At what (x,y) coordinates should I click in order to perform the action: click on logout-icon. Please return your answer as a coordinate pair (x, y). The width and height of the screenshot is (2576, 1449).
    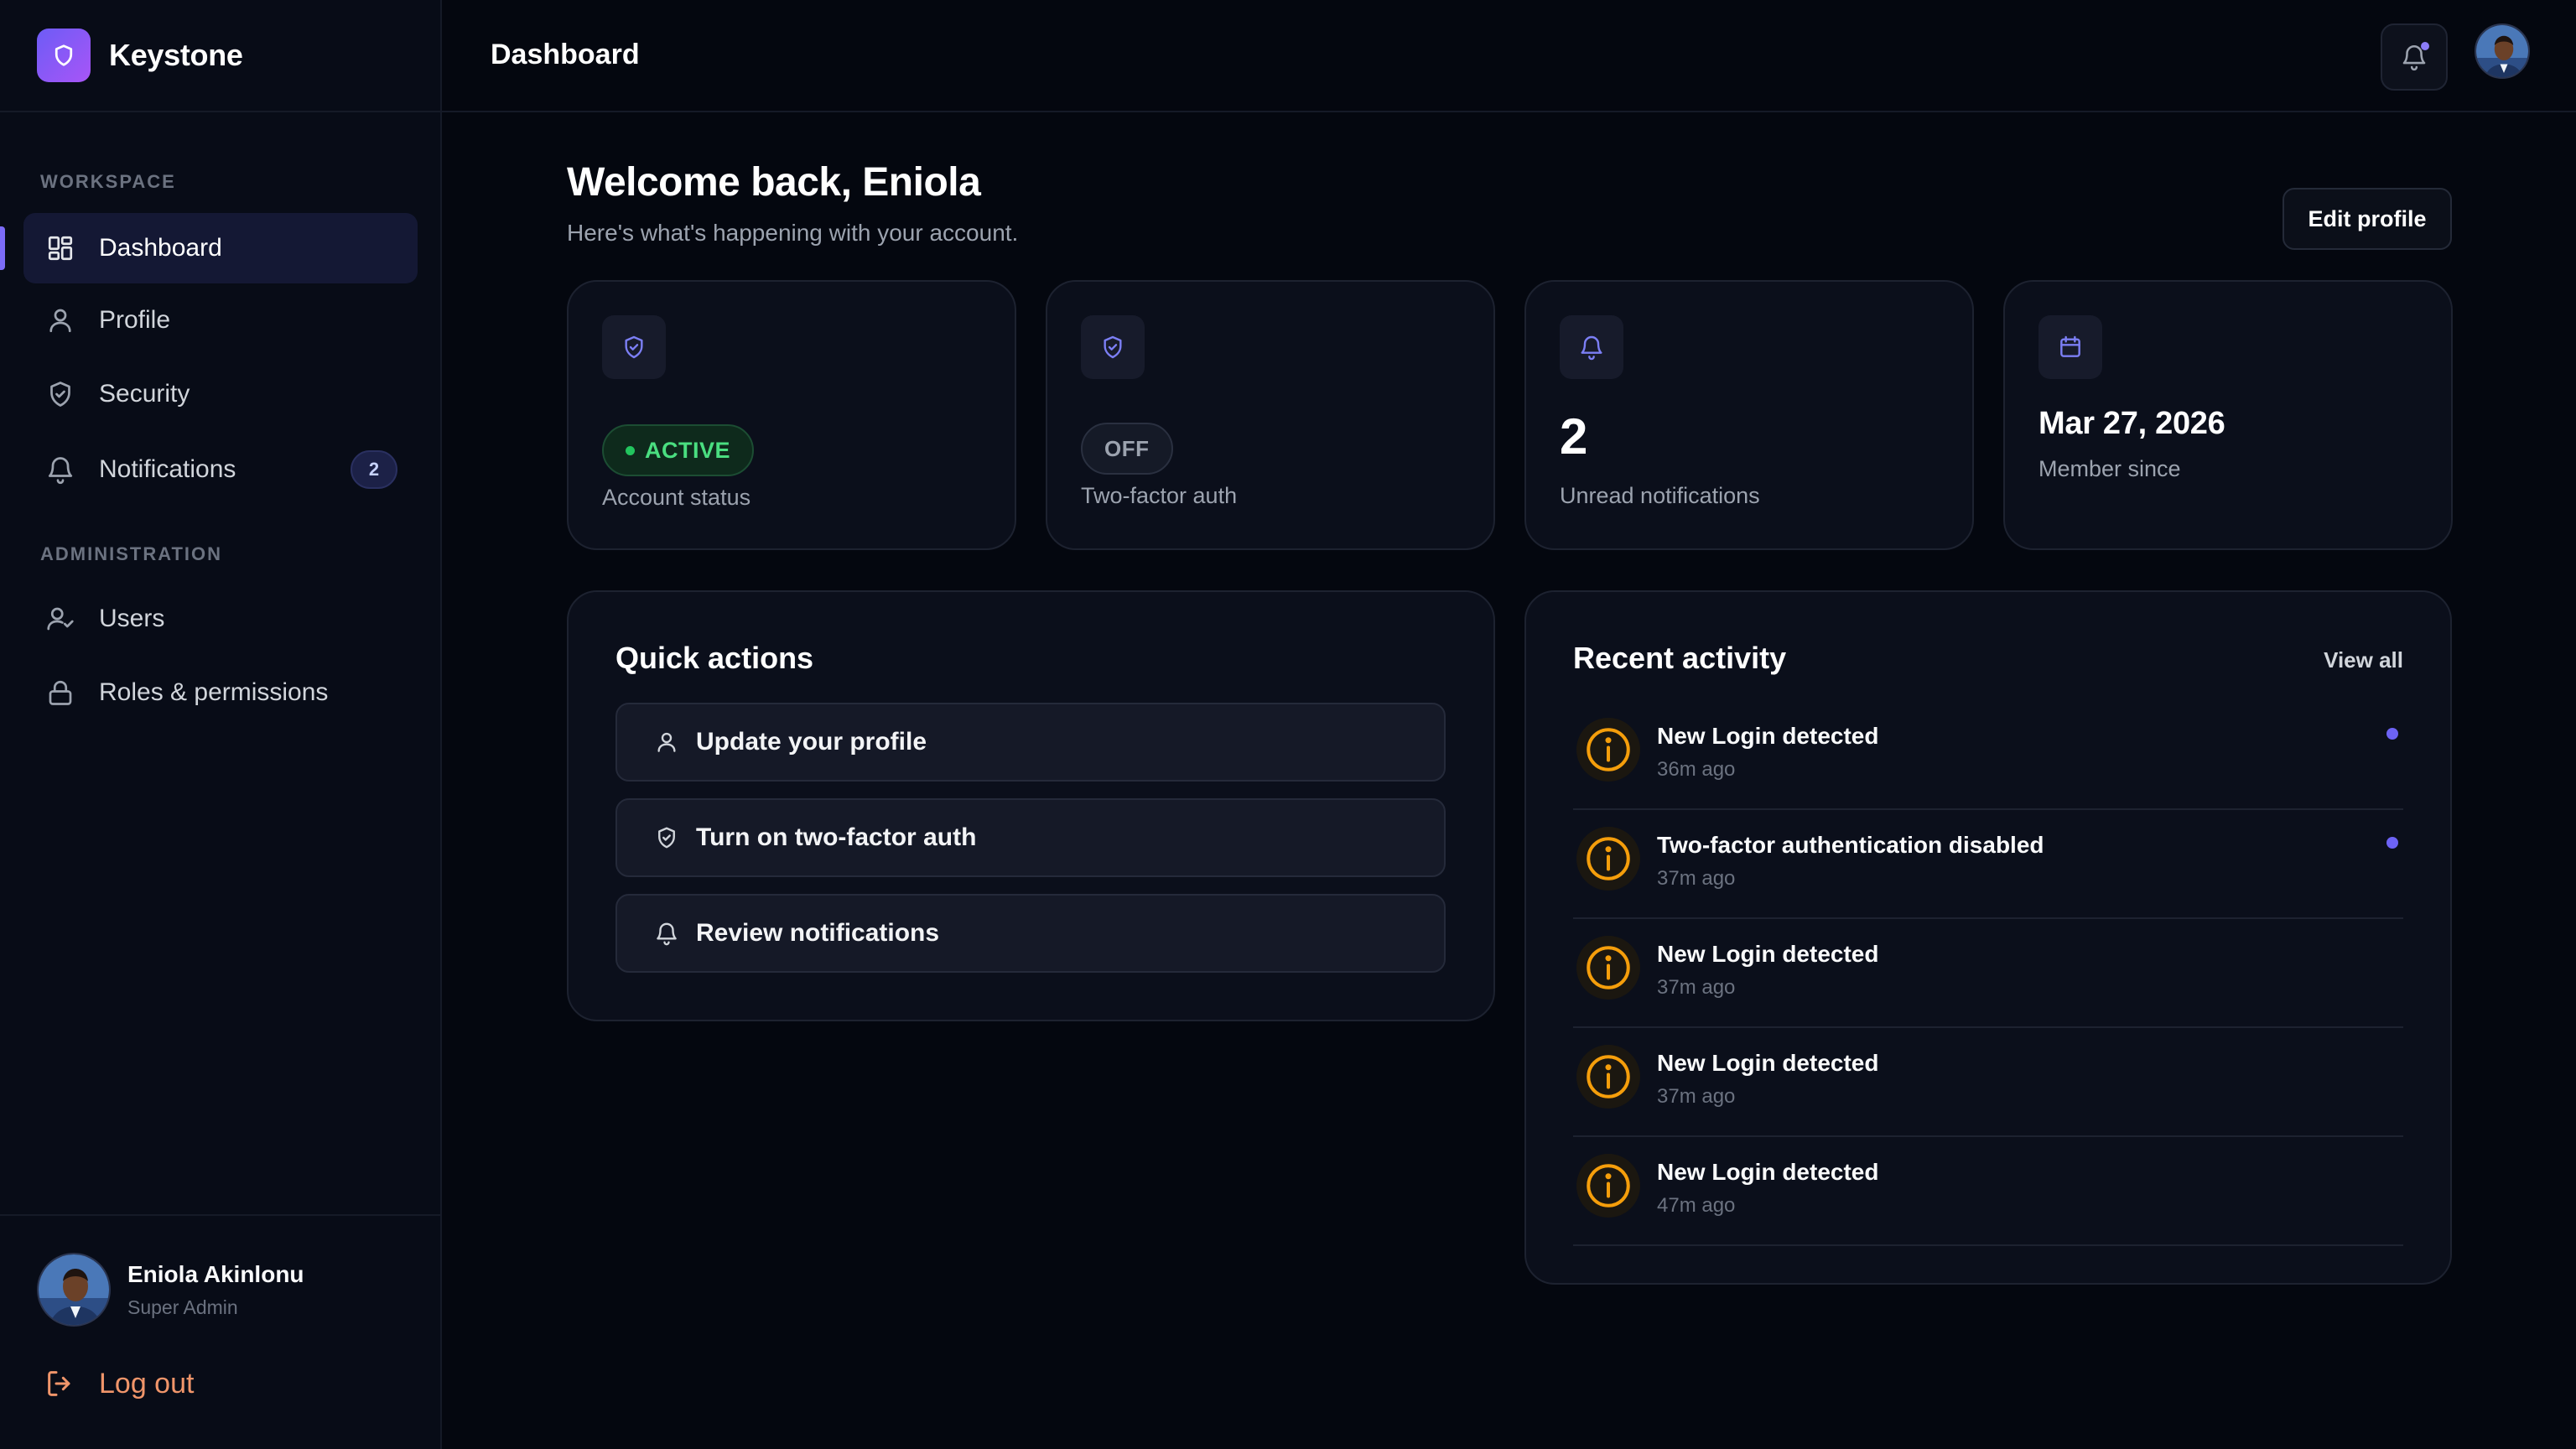
    Looking at the image, I should click on (60, 1383).